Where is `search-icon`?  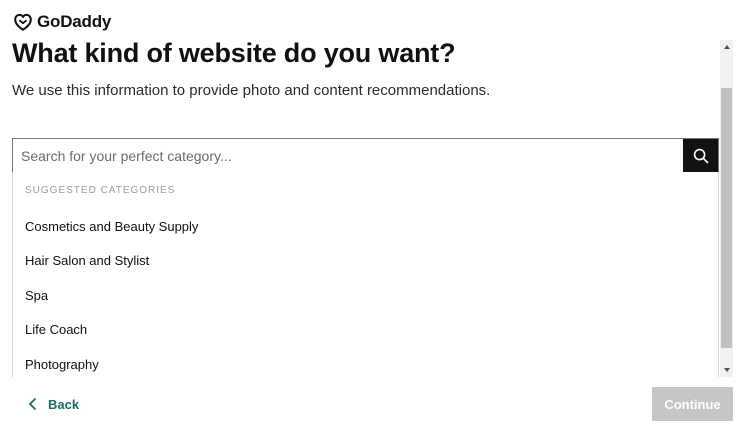
search-icon is located at coordinates (700, 155).